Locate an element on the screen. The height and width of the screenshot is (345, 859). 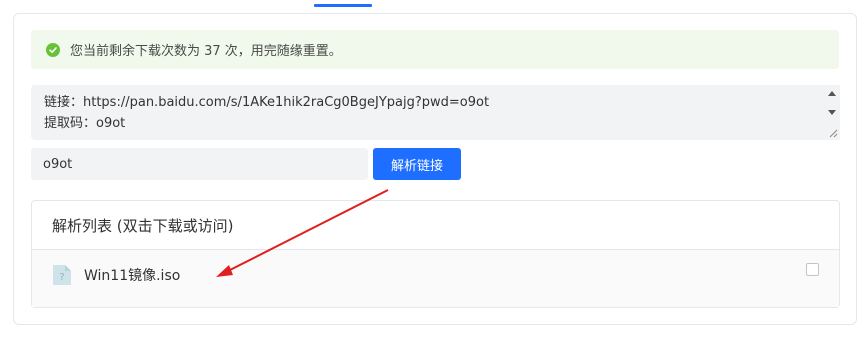
extract-code-input is located at coordinates (199, 164).